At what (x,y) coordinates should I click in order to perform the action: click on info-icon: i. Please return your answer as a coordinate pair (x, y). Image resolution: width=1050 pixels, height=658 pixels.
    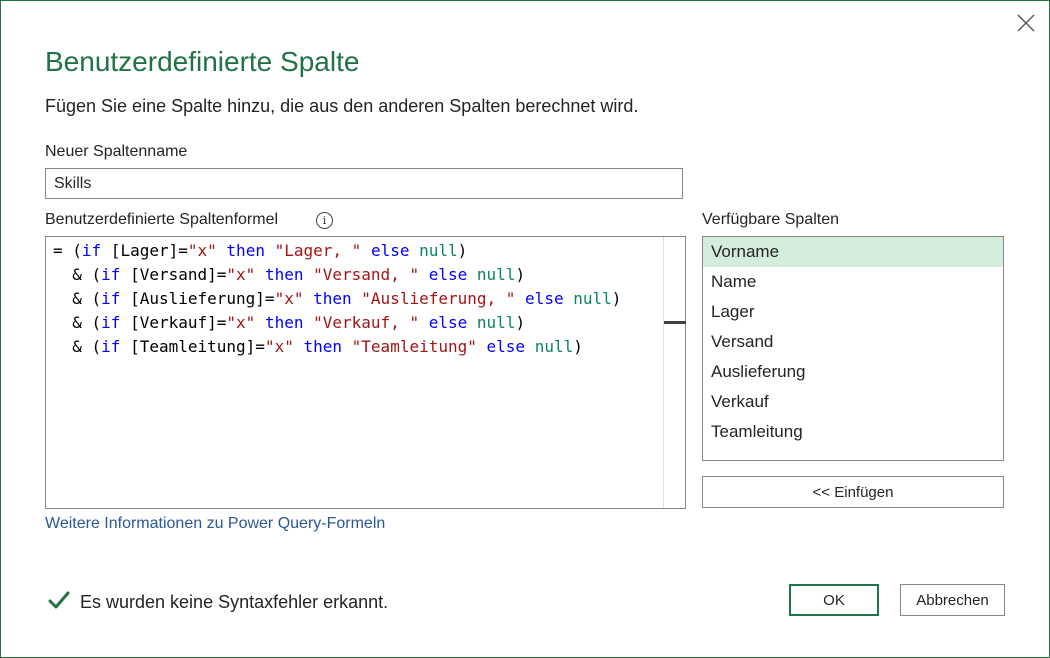
    Looking at the image, I should click on (324, 220).